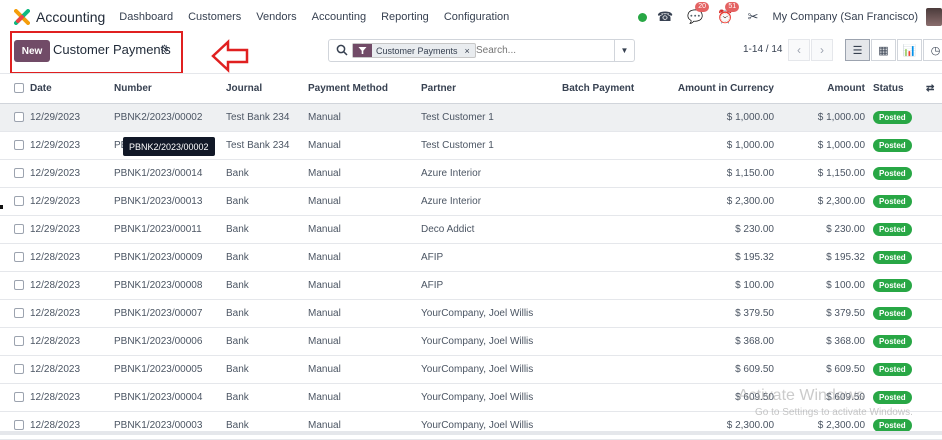 The height and width of the screenshot is (440, 942). Describe the element at coordinates (846, 17) in the screenshot. I see `company-switcher: My Company (San Francisco)` at that location.